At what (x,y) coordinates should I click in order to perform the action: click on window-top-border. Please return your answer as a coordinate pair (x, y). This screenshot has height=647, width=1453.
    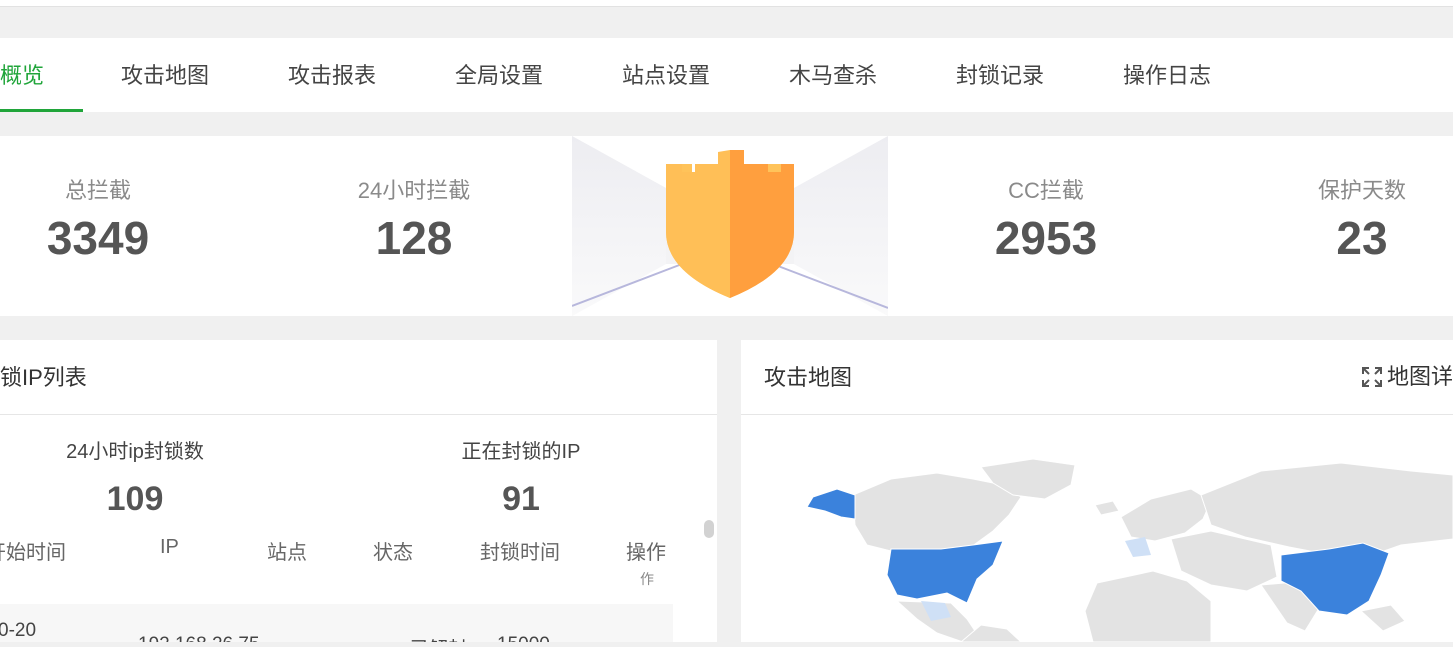
    Looking at the image, I should click on (726, 3).